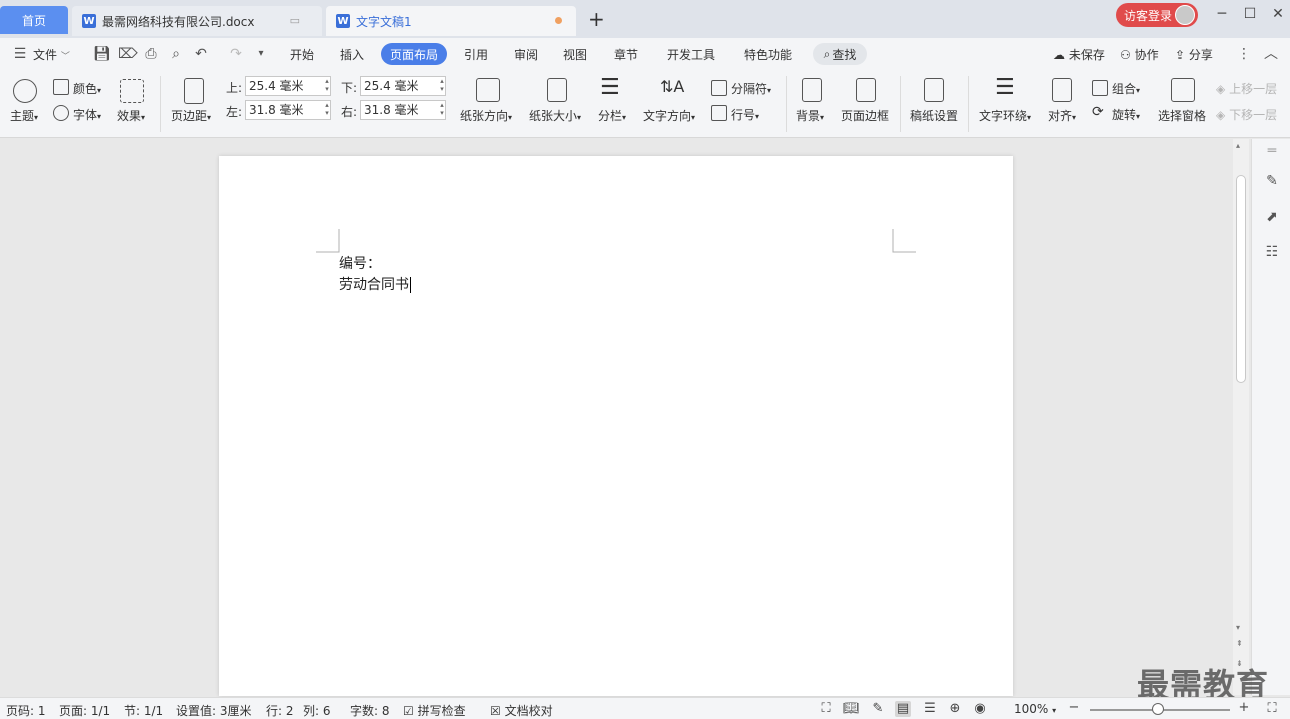 This screenshot has width=1290, height=719. What do you see at coordinates (143, 710) in the screenshot?
I see `status-section: 节: 1/1` at bounding box center [143, 710].